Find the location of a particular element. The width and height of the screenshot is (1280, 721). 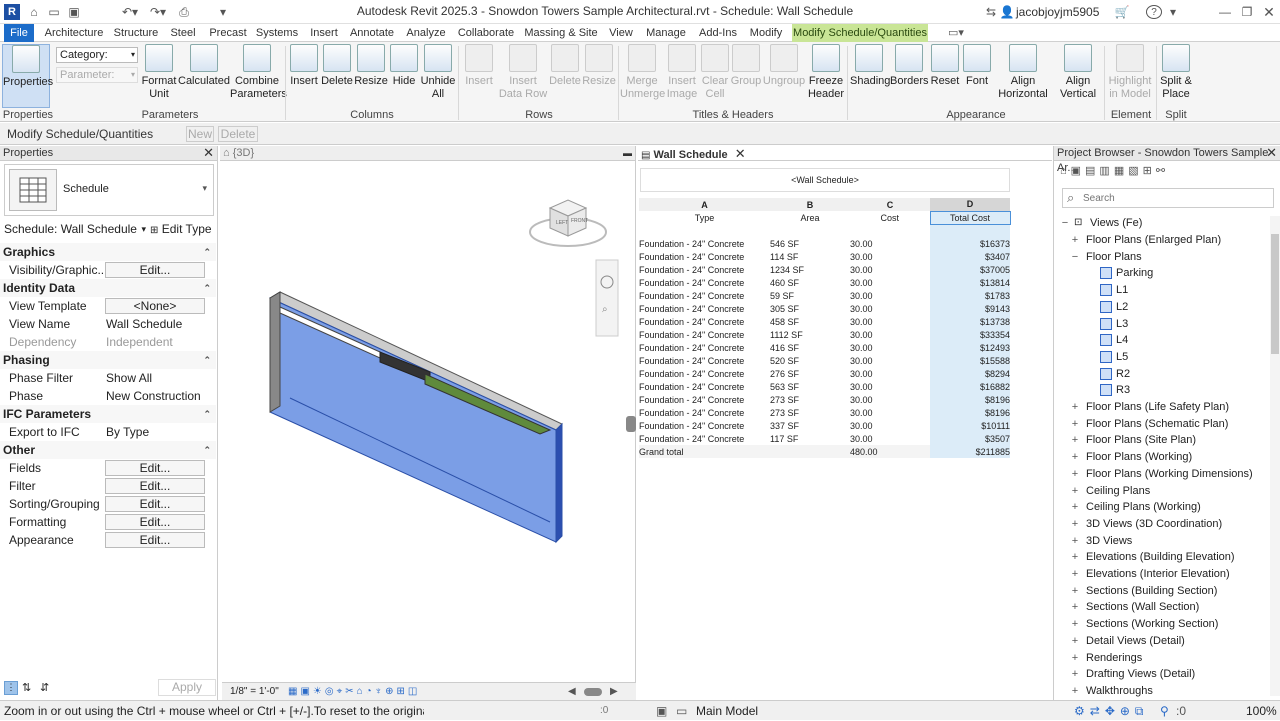

tab-architecture: Architecture is located at coordinates (74, 33).